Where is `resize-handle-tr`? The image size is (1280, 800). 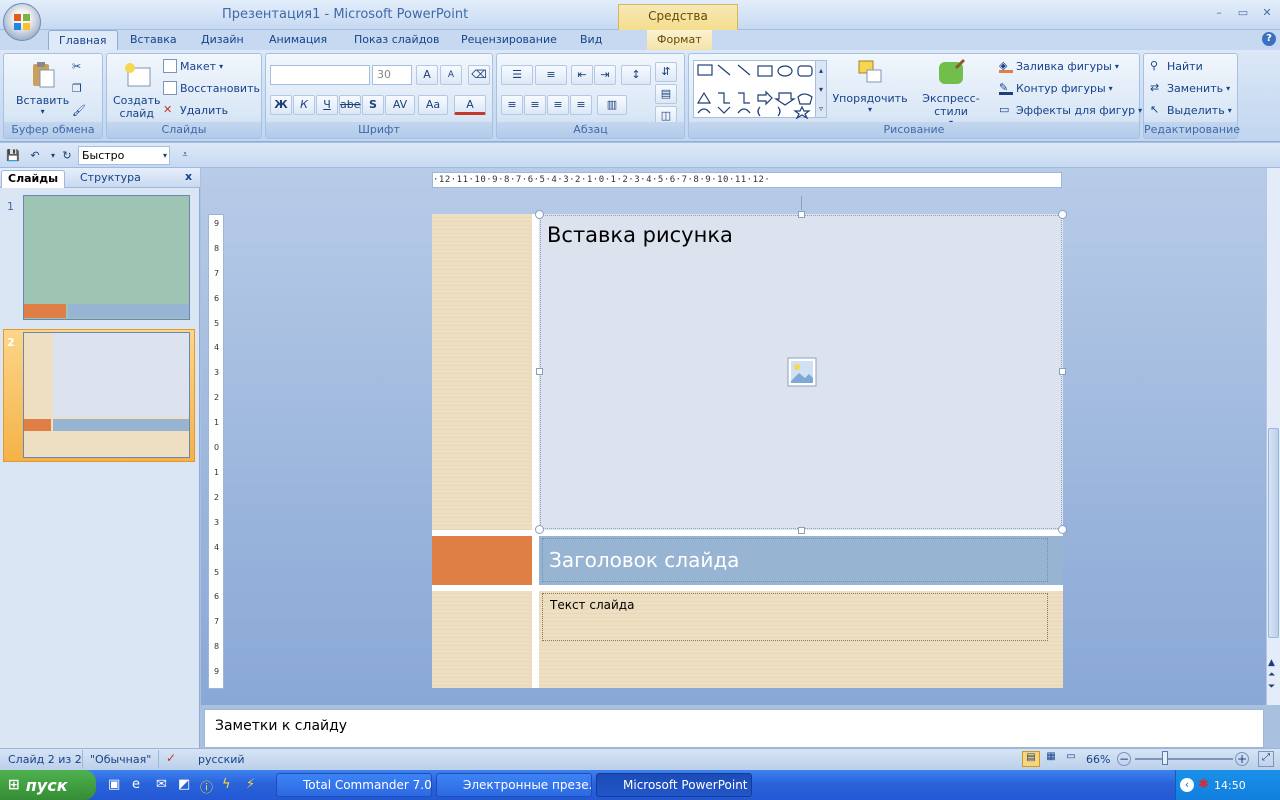 resize-handle-tr is located at coordinates (1062, 214).